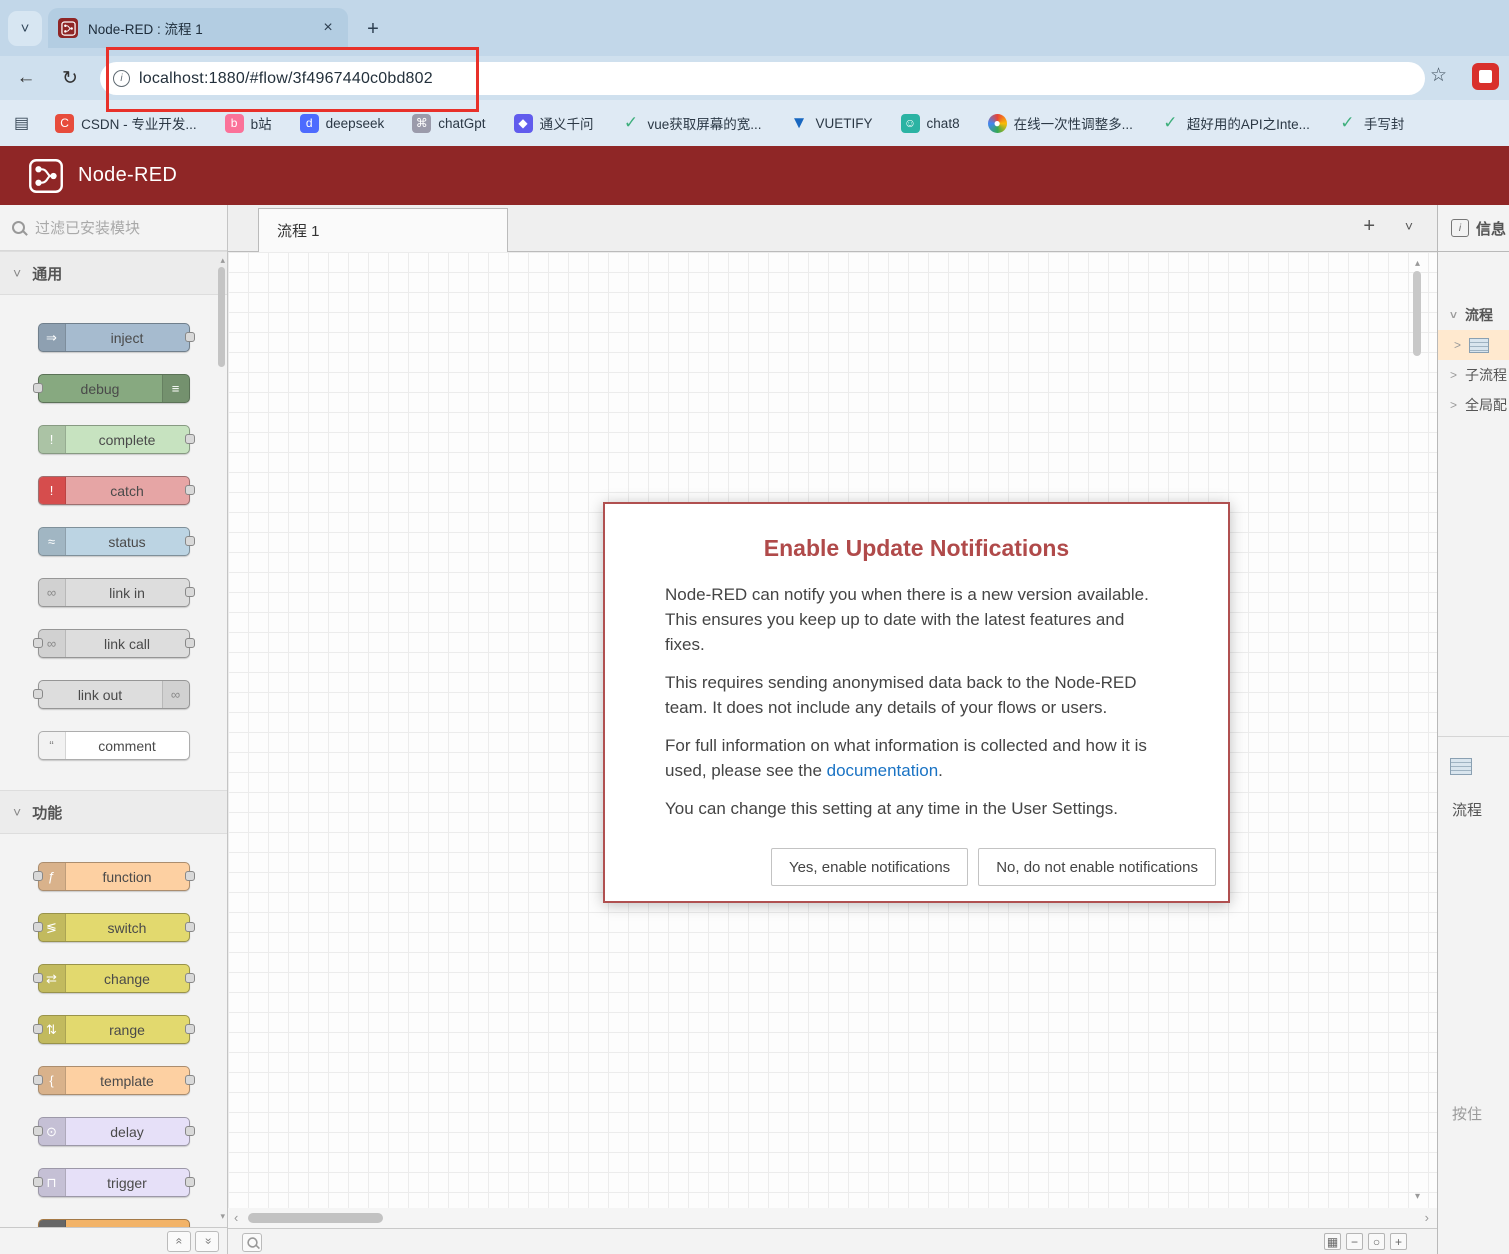 The height and width of the screenshot is (1254, 1509). I want to click on chevron-down-icon: ˅, so click(17, 812).